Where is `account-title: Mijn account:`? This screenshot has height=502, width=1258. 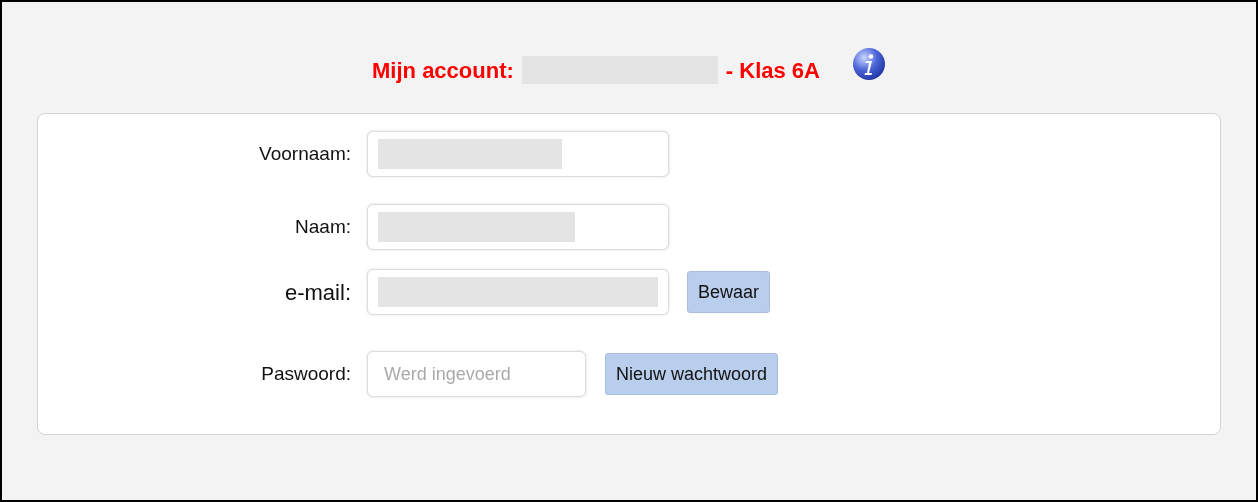 account-title: Mijn account: is located at coordinates (443, 70).